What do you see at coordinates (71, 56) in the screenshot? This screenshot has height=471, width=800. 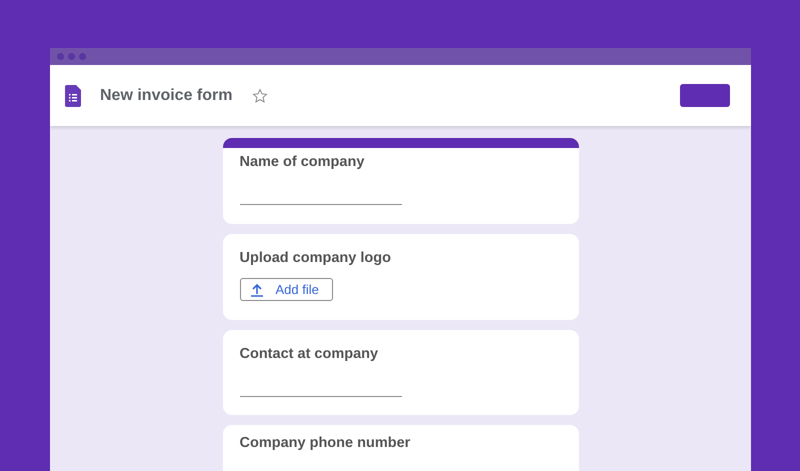 I see `window-dots-icon` at bounding box center [71, 56].